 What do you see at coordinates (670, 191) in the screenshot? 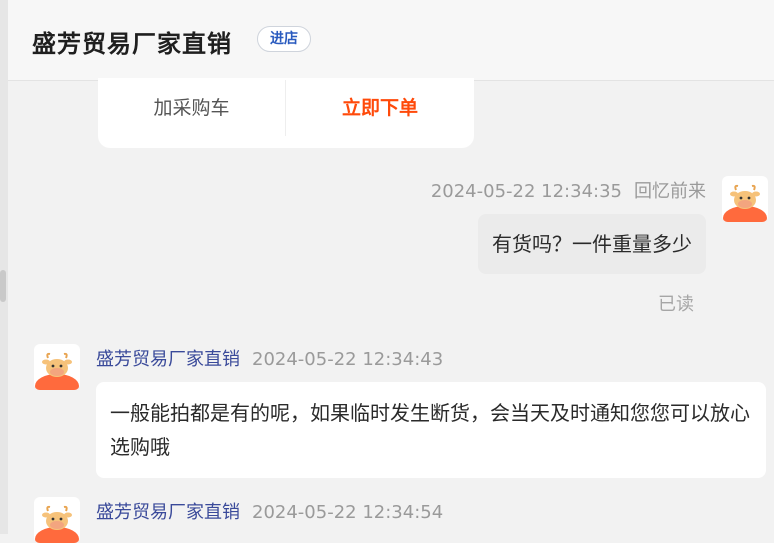
I see `message-sender: 回忆前来` at bounding box center [670, 191].